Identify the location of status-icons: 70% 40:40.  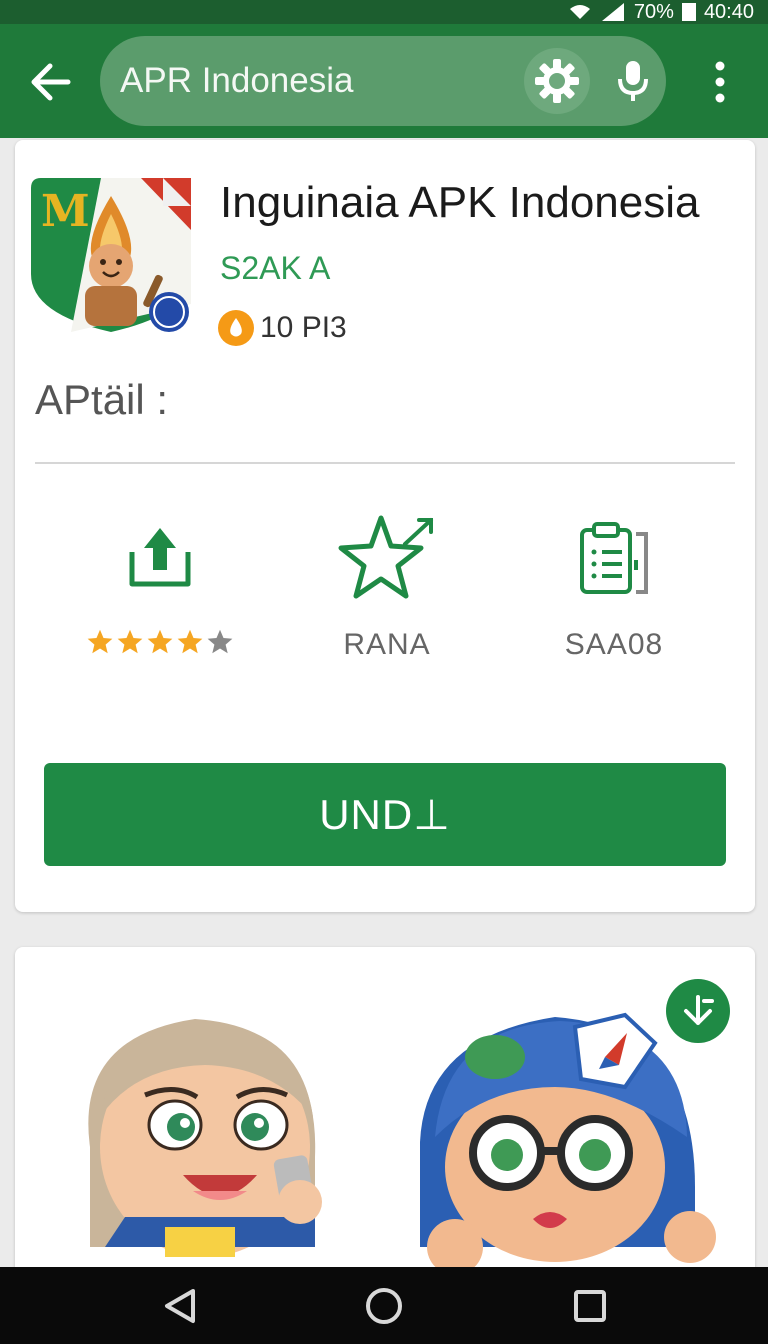
(661, 12).